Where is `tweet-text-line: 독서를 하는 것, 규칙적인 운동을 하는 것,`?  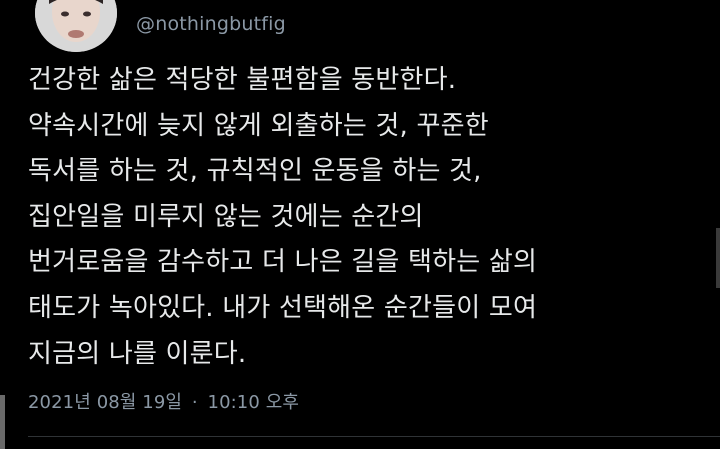 tweet-text-line: 독서를 하는 것, 규칙적인 운동을 하는 것, is located at coordinates (255, 171).